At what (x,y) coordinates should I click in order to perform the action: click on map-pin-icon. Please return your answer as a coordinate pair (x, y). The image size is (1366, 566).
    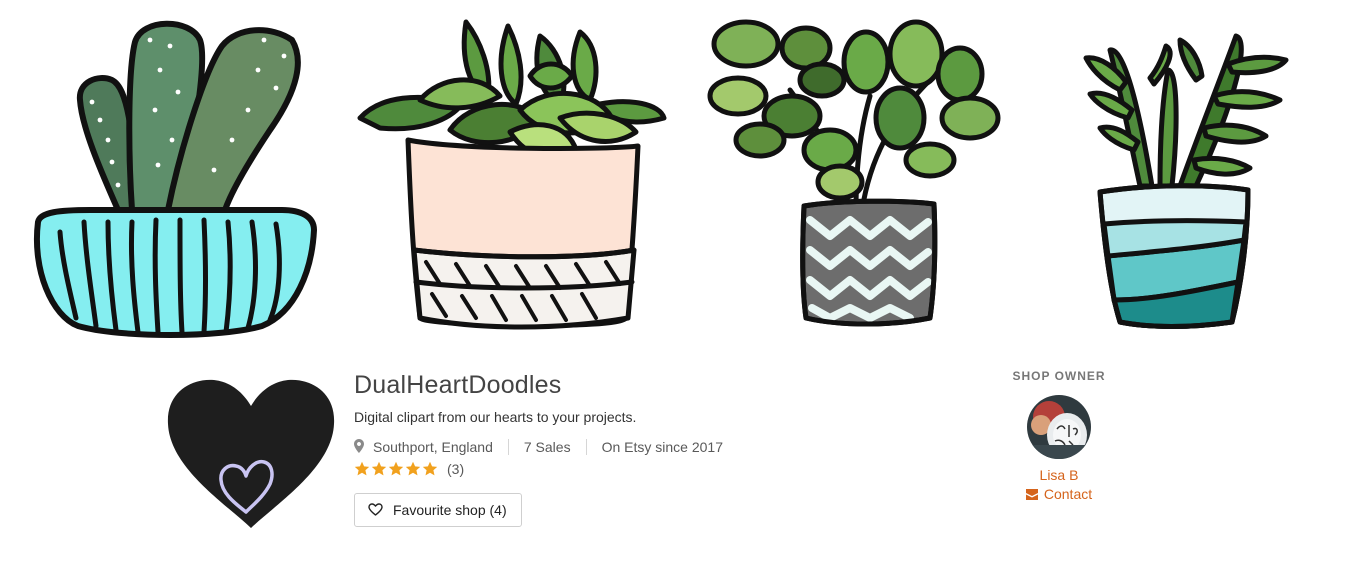
    Looking at the image, I should click on (360, 447).